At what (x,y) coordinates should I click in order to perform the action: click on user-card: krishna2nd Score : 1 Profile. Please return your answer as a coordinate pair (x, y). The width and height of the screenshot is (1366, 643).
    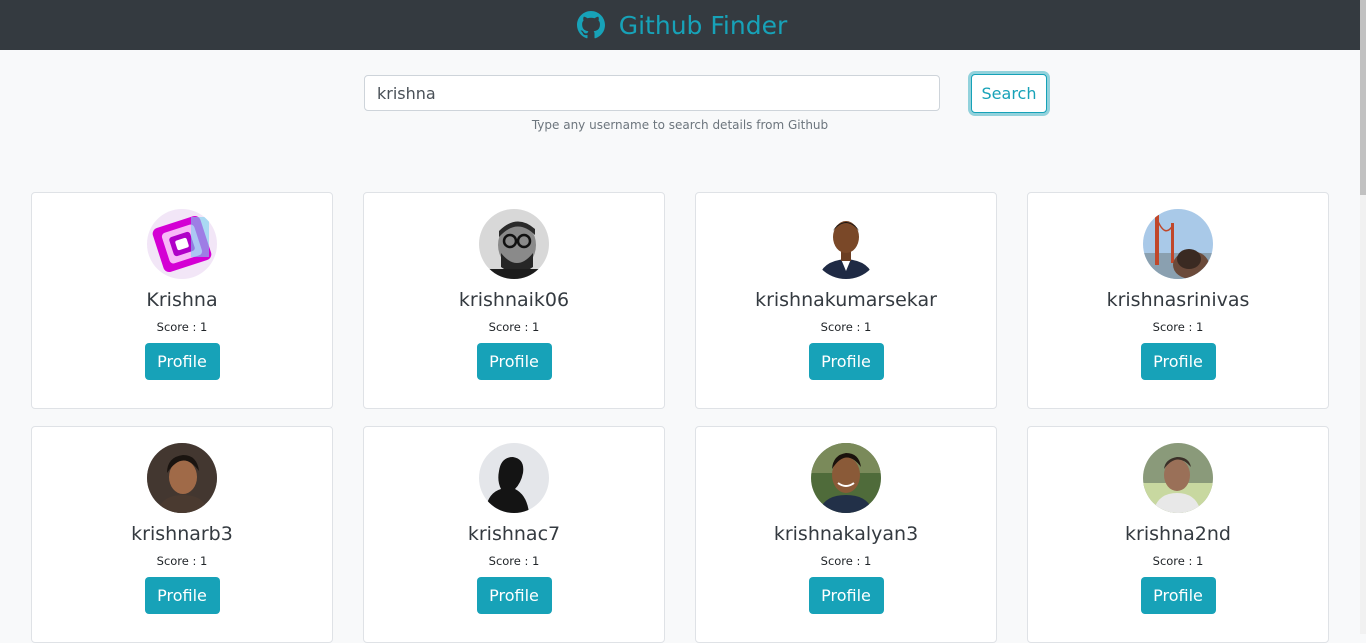
    Looking at the image, I should click on (1178, 534).